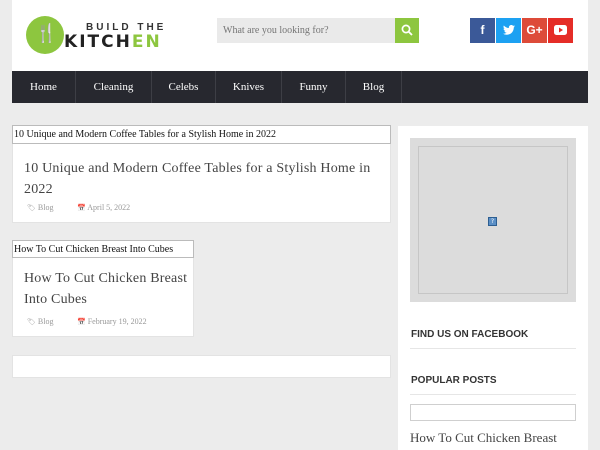  I want to click on ad-frame: ?, so click(493, 220).